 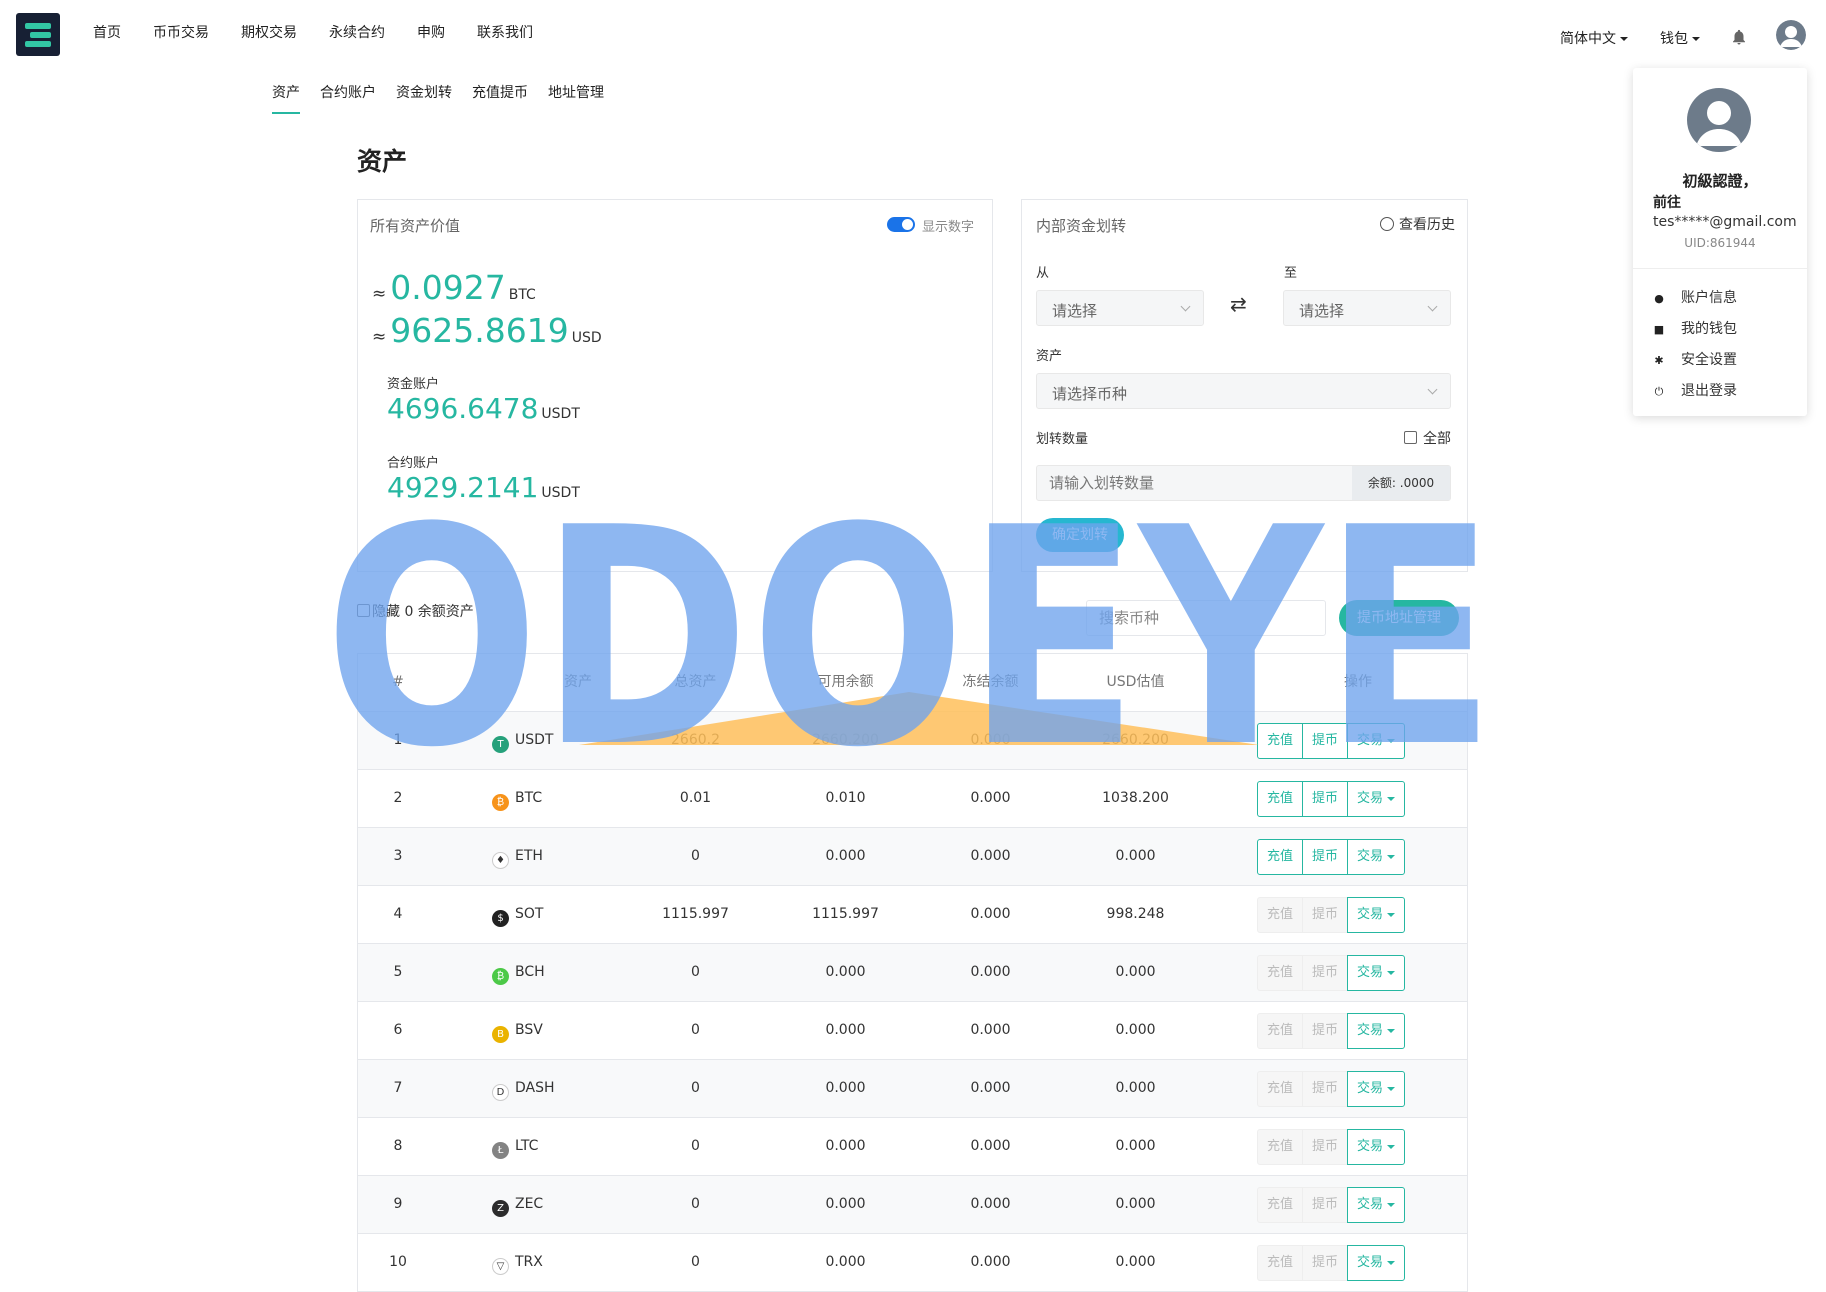 I want to click on row-asset: Ł LTC, so click(x=528, y=1146).